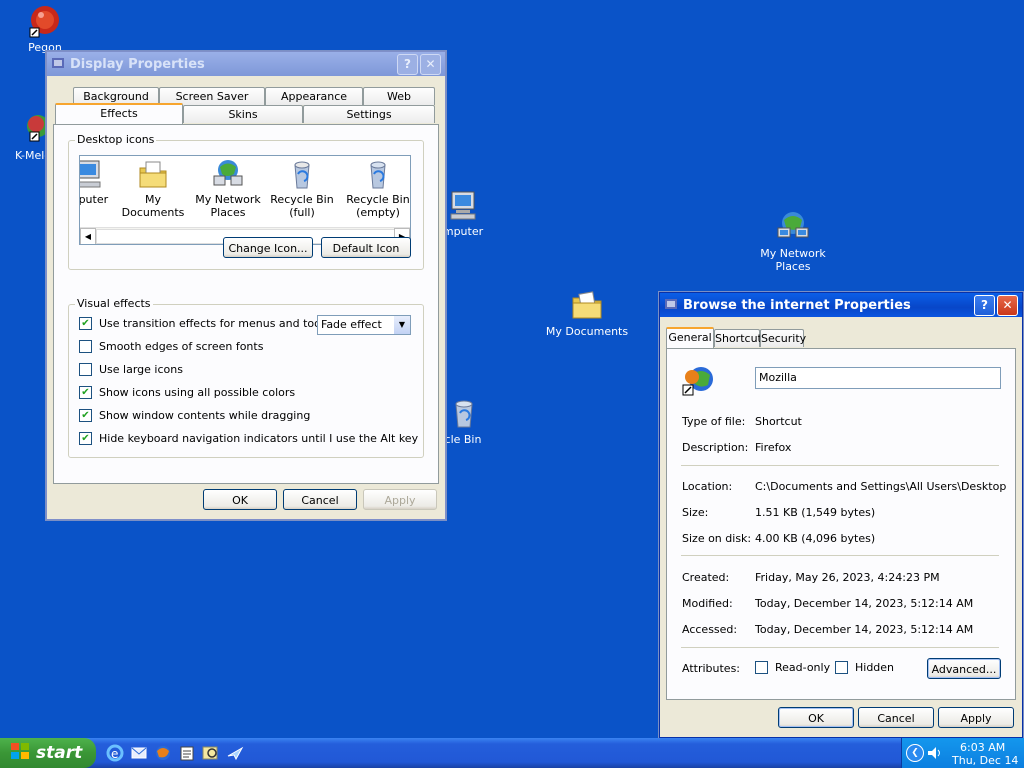  What do you see at coordinates (792, 667) in the screenshot?
I see `read-only-checkbox: Read-only` at bounding box center [792, 667].